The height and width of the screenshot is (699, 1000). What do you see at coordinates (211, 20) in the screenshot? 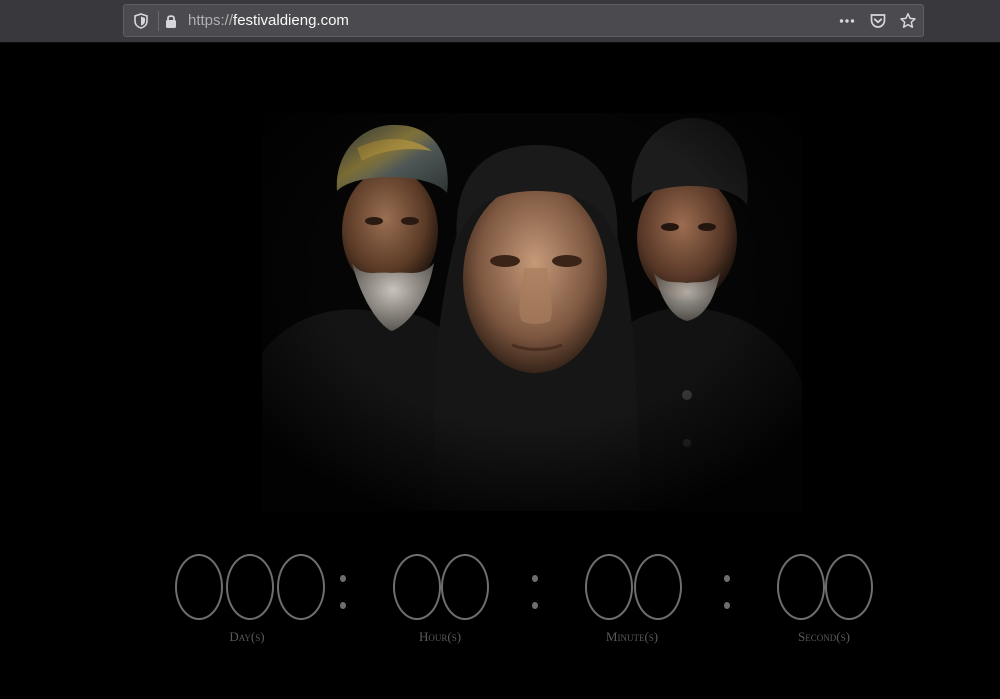
I see `url-scheme: https://` at bounding box center [211, 20].